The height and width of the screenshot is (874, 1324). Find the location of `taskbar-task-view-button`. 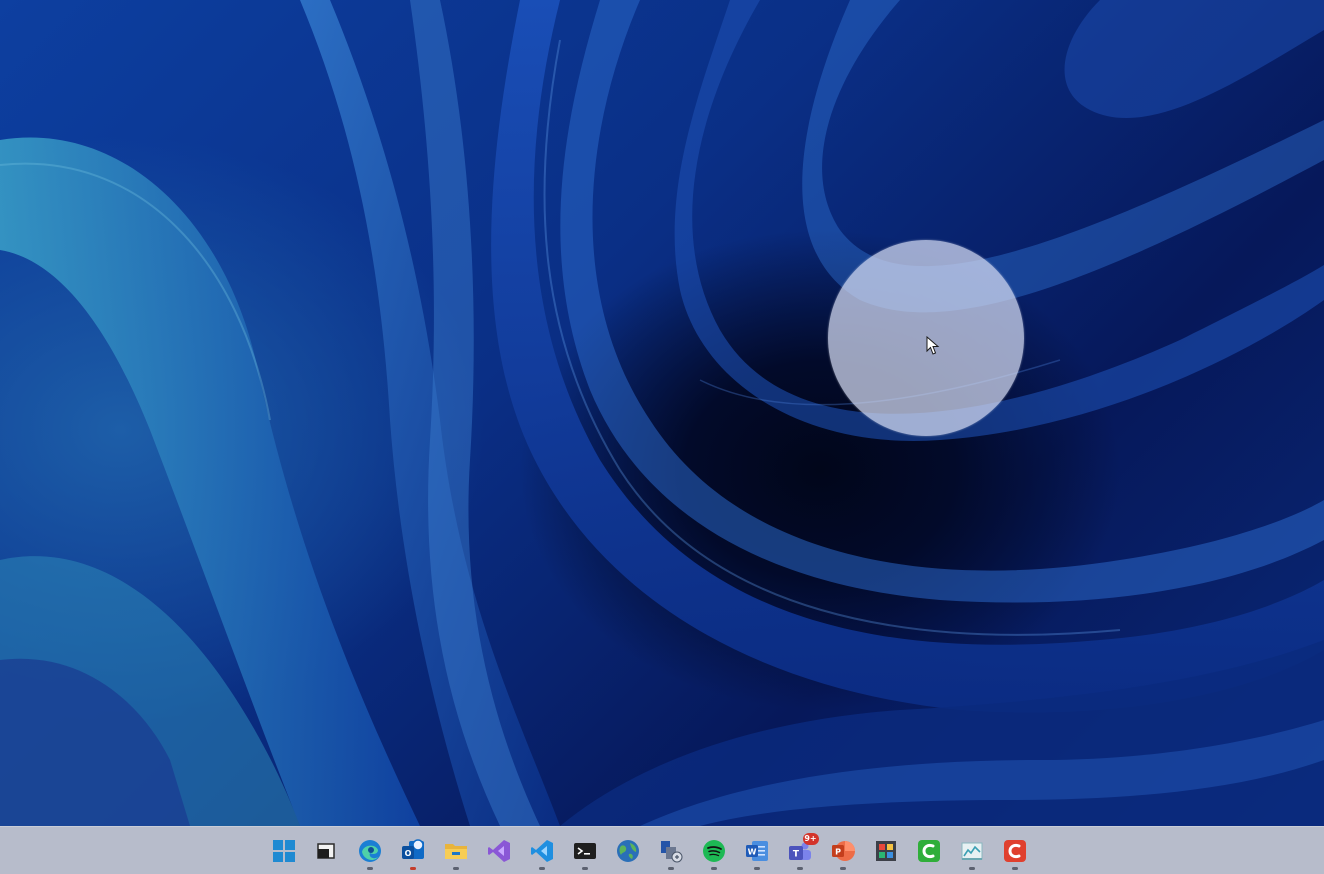

taskbar-task-view-button is located at coordinates (326, 850).